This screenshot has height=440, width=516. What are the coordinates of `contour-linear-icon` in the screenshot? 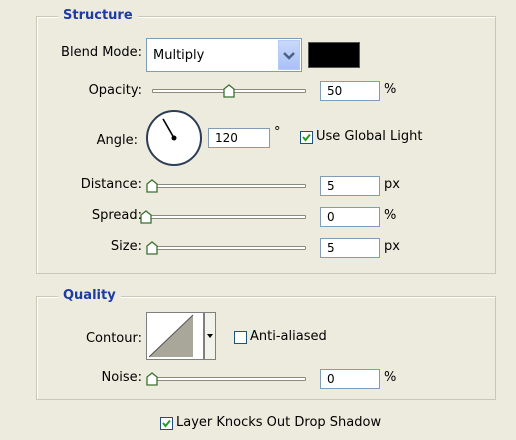 It's located at (171, 336).